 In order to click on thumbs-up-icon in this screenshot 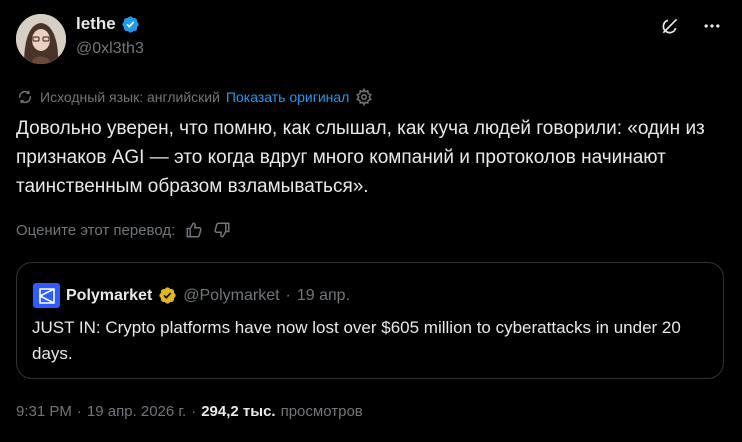, I will do `click(194, 230)`.